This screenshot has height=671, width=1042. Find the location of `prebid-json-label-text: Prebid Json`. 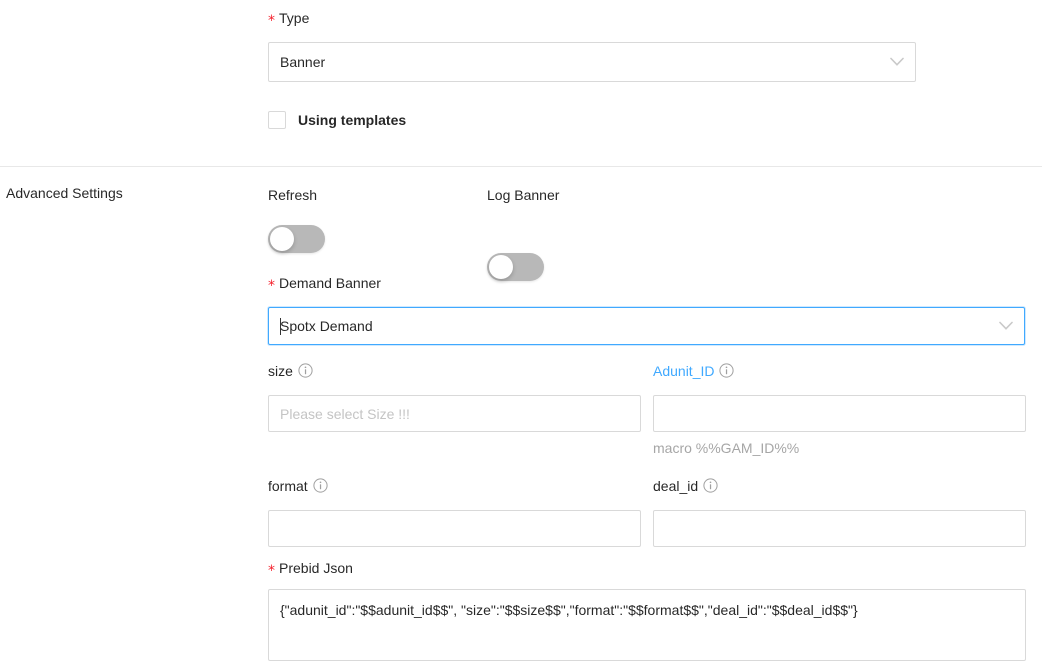

prebid-json-label-text: Prebid Json is located at coordinates (316, 568).